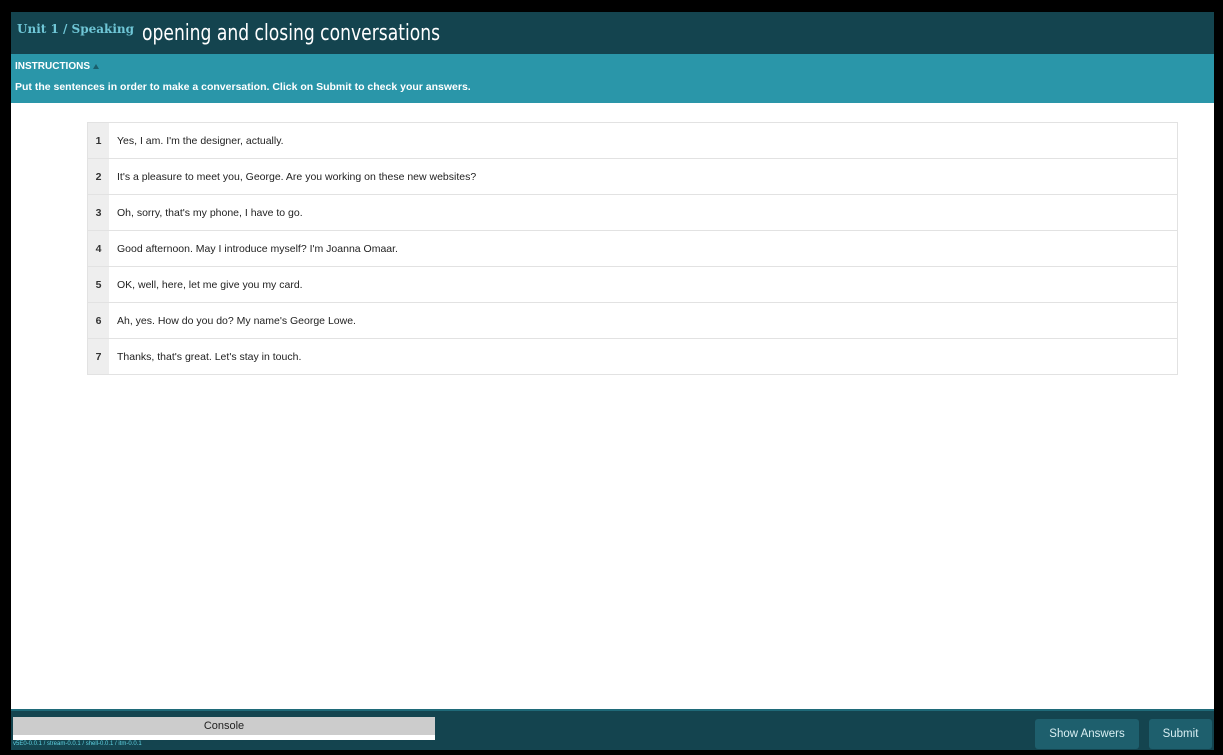  I want to click on breadcrumb: Unit 1 / Speaking, so click(76, 29).